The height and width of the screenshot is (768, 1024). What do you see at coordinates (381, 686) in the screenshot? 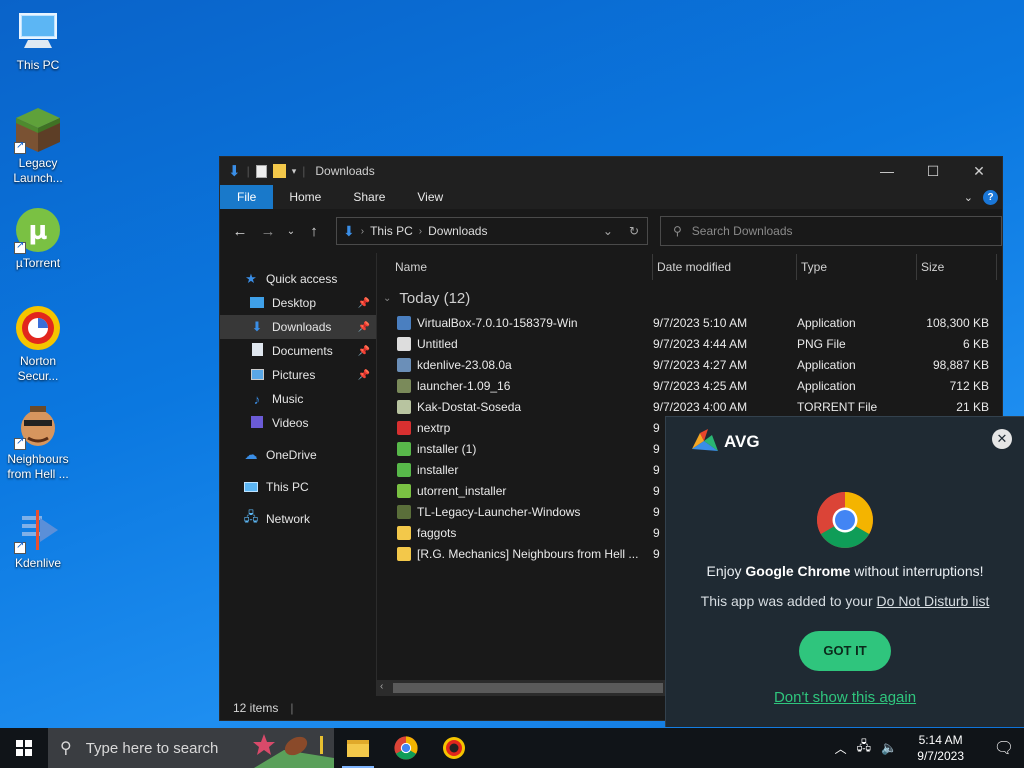
I see `scroll-left-arrow-icon: ‹` at bounding box center [381, 686].